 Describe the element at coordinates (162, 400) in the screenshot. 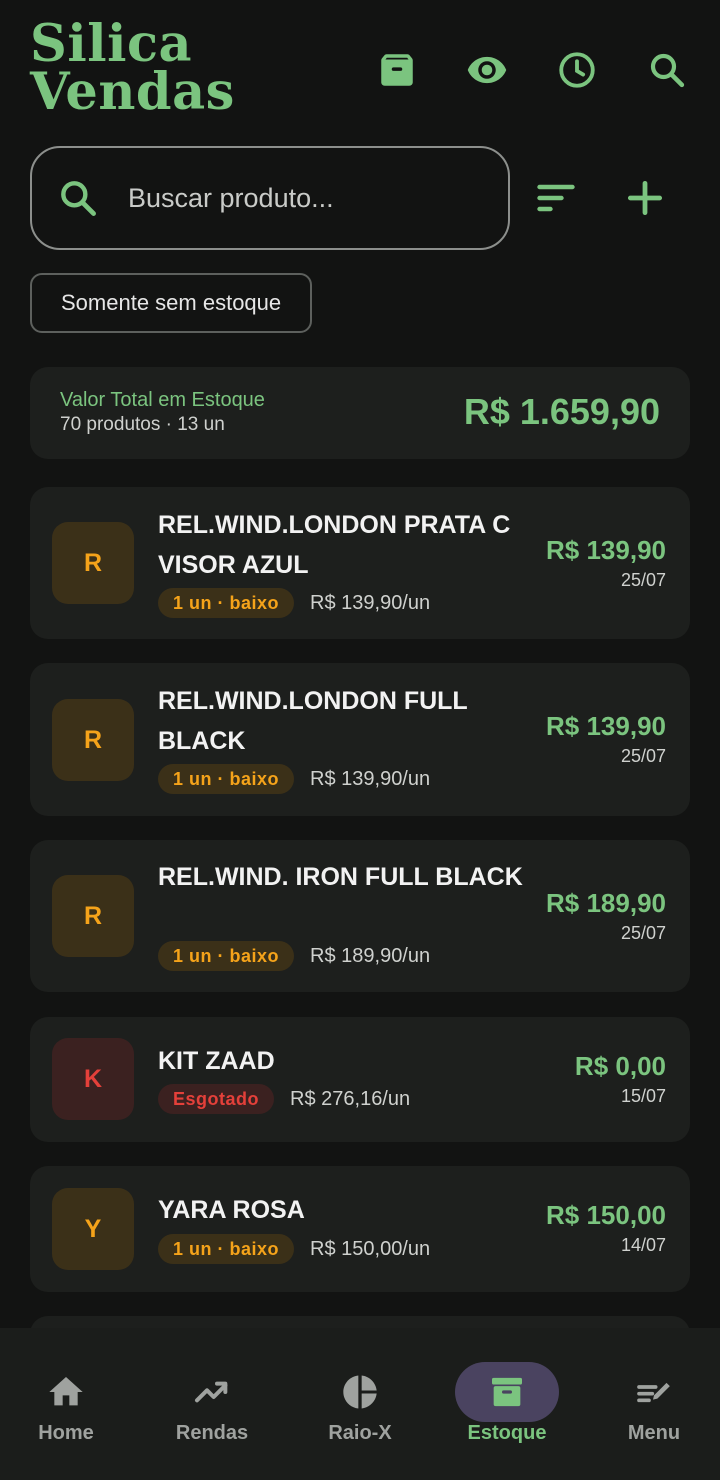

I see `stock-total-label: Valor Total em Estoque` at that location.